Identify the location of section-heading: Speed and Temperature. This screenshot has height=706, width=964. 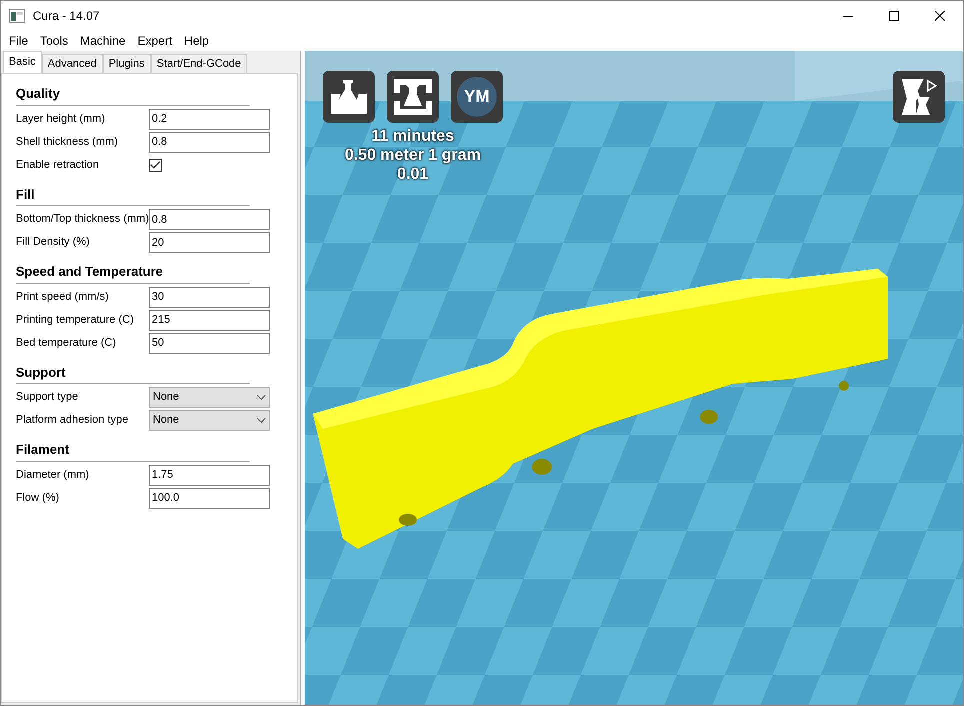
(133, 273).